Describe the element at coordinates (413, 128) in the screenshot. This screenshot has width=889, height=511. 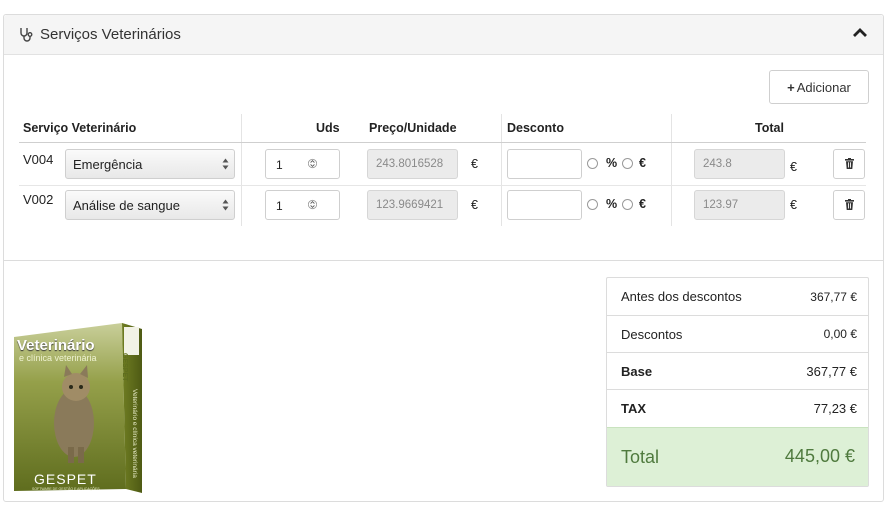
I see `header-unit-price: Preço/Unidade` at that location.